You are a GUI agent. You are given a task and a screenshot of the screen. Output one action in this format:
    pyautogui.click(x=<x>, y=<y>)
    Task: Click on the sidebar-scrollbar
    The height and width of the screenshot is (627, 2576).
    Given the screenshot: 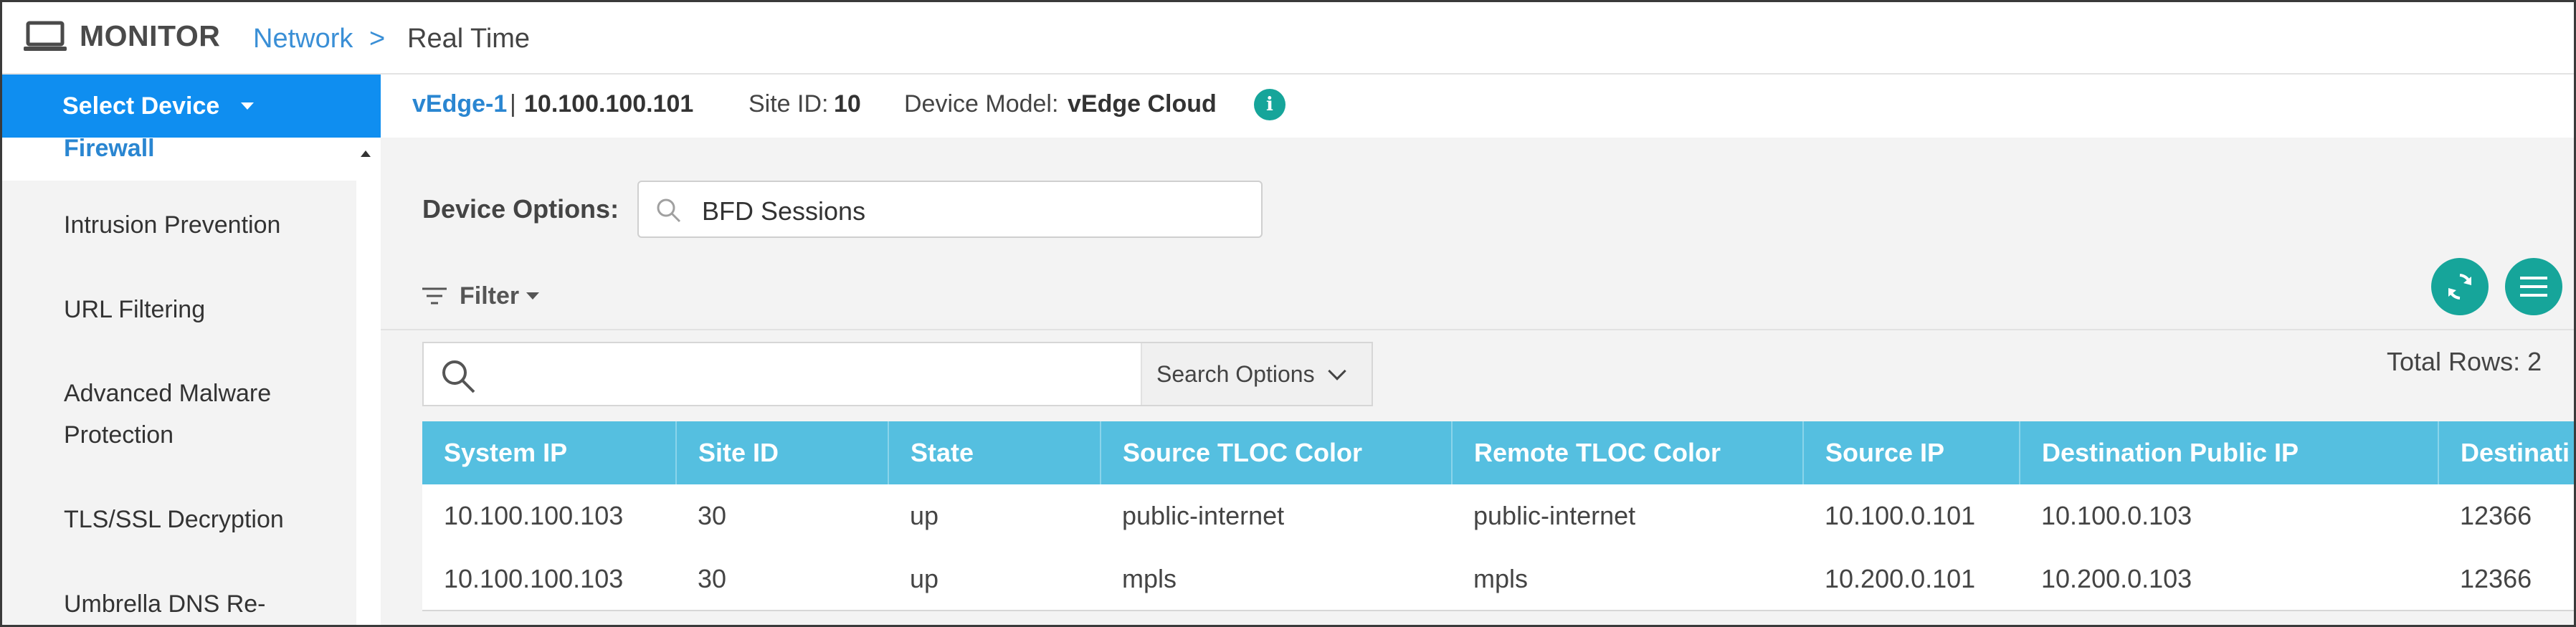 What is the action you would take?
    pyautogui.click(x=369, y=381)
    